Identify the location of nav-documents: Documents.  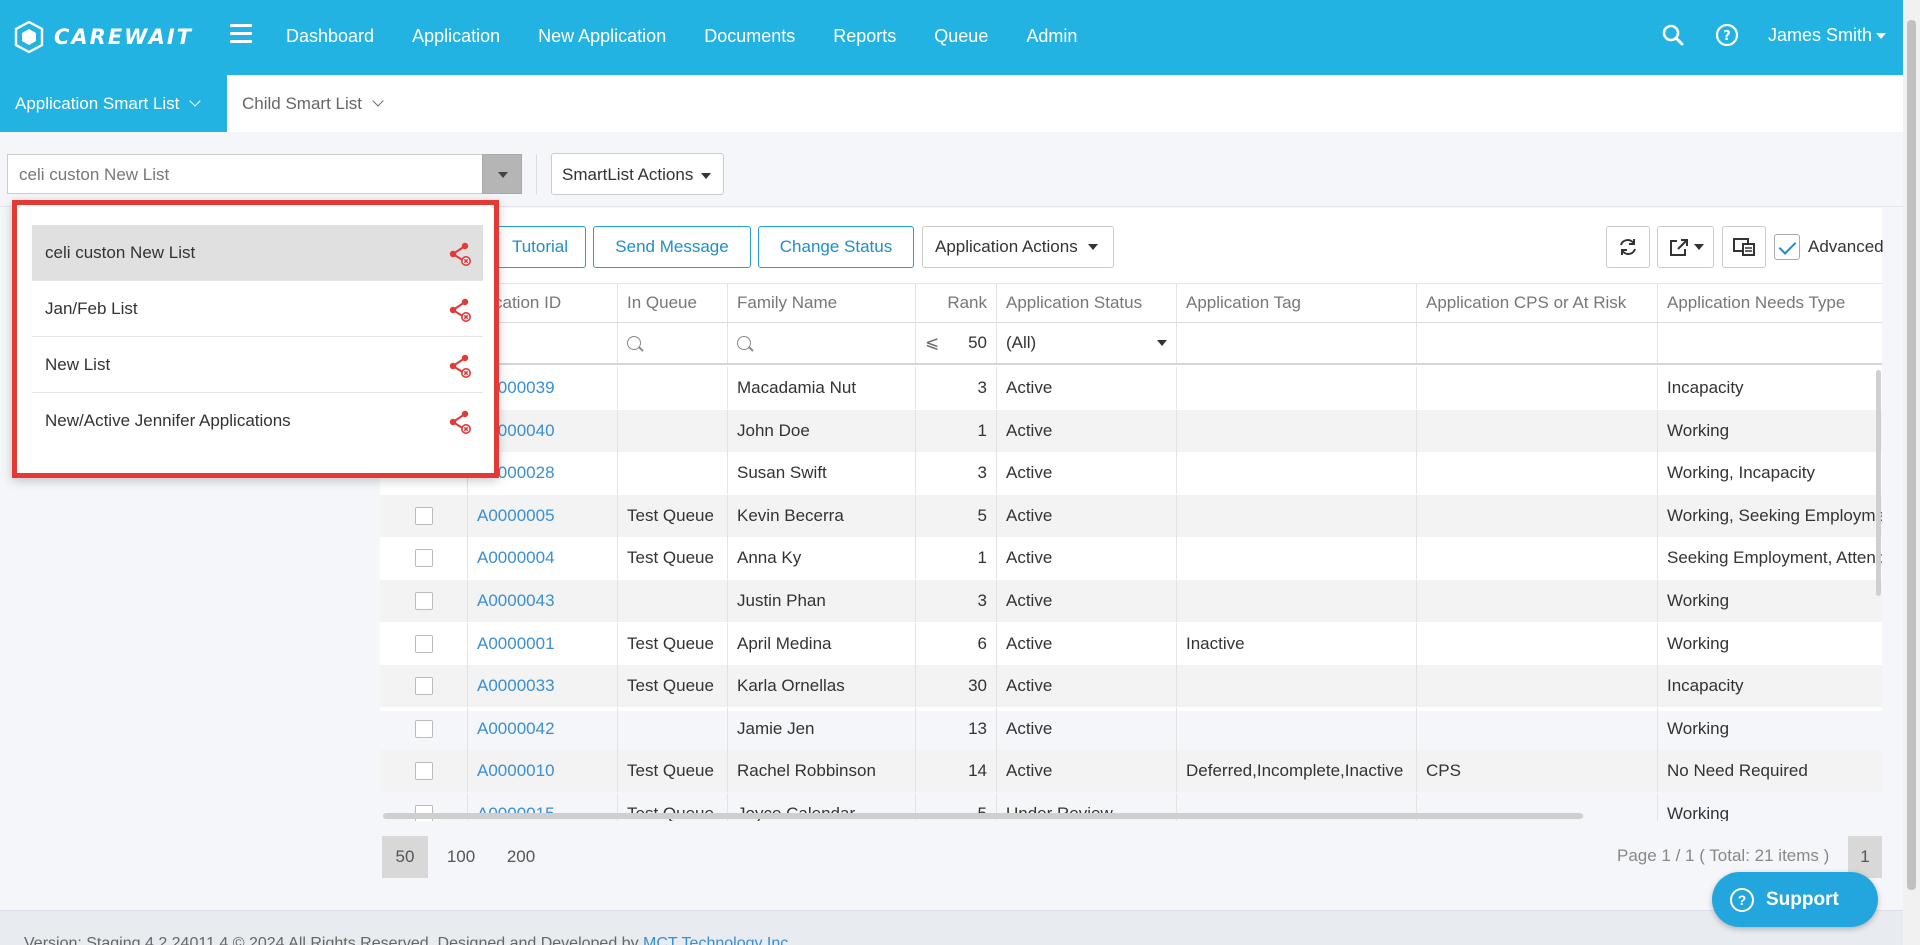
(749, 36).